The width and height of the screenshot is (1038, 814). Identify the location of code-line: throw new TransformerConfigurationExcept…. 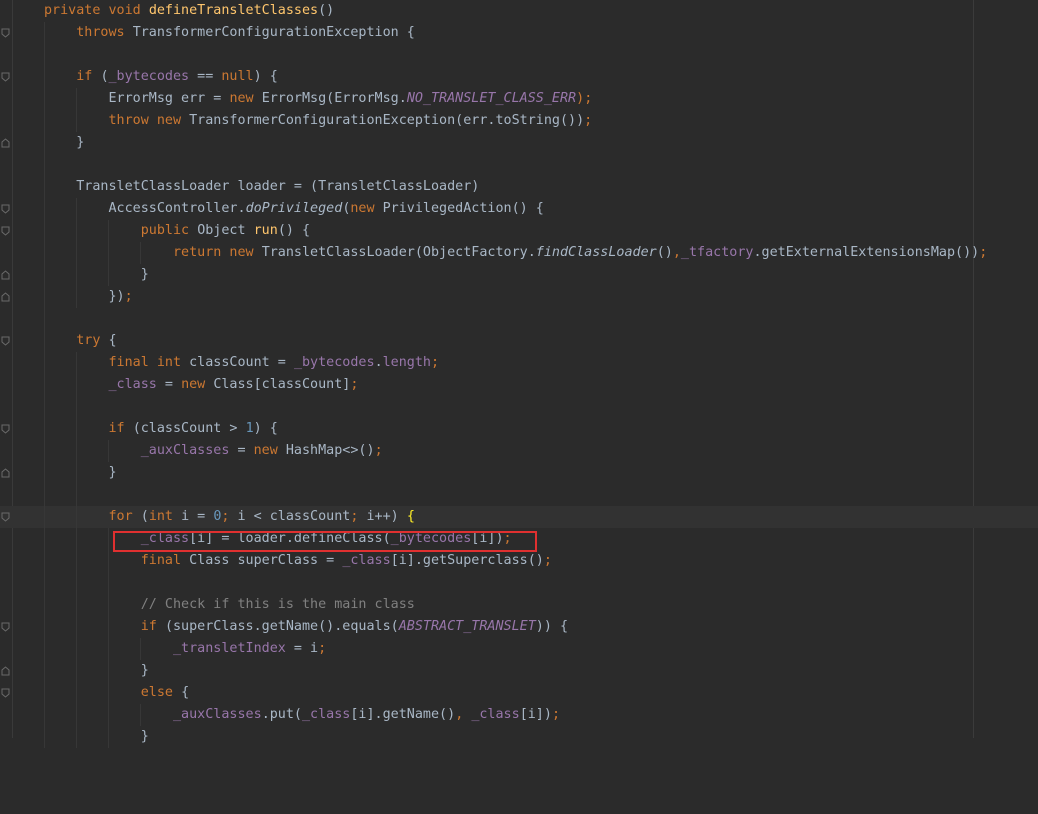
(519, 121).